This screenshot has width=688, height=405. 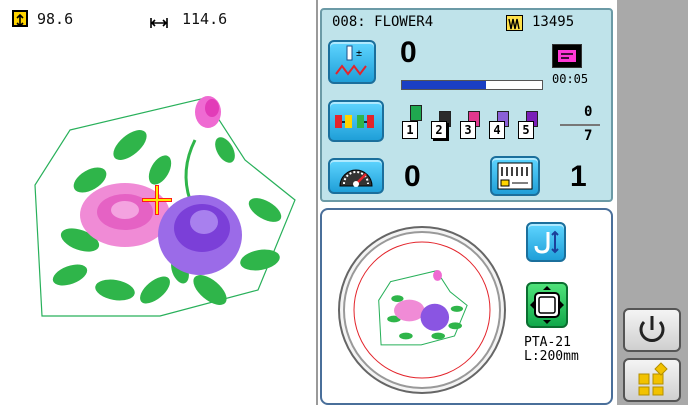 I want to click on stitch-position: 0, so click(x=408, y=52).